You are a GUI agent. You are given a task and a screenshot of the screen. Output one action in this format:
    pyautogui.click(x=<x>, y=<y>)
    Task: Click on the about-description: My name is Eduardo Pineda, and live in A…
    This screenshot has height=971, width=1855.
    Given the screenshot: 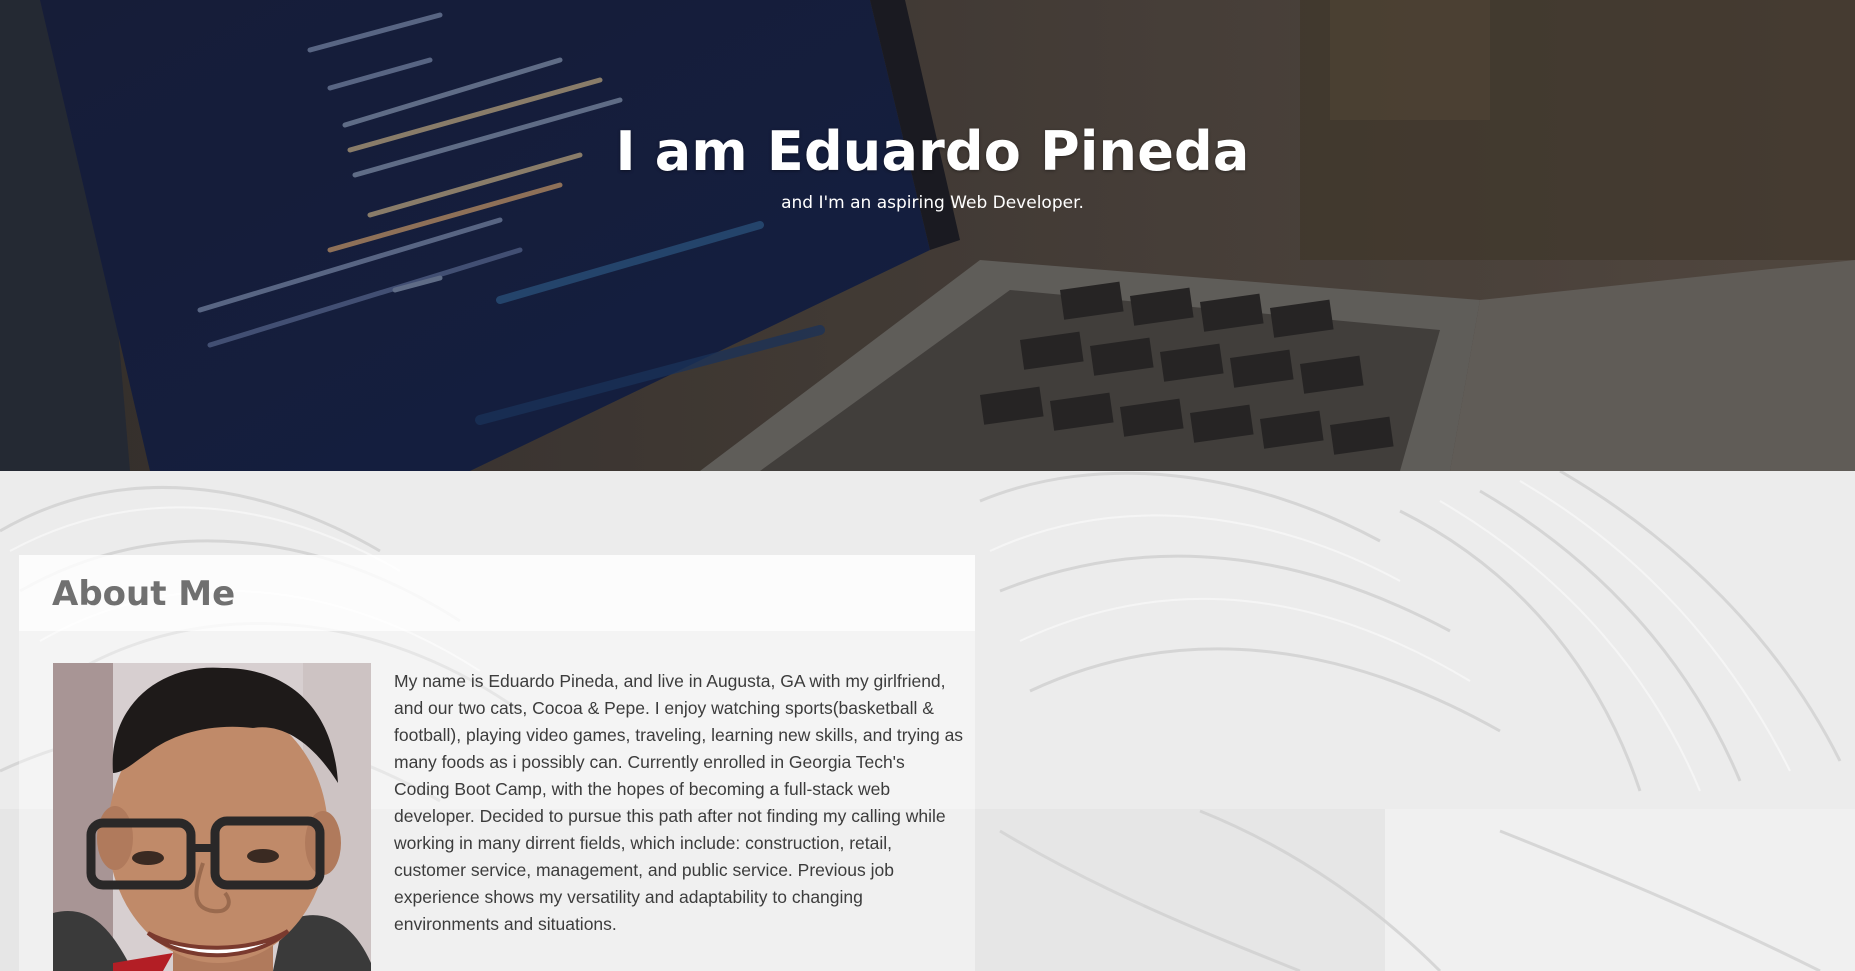 What is the action you would take?
    pyautogui.click(x=679, y=802)
    